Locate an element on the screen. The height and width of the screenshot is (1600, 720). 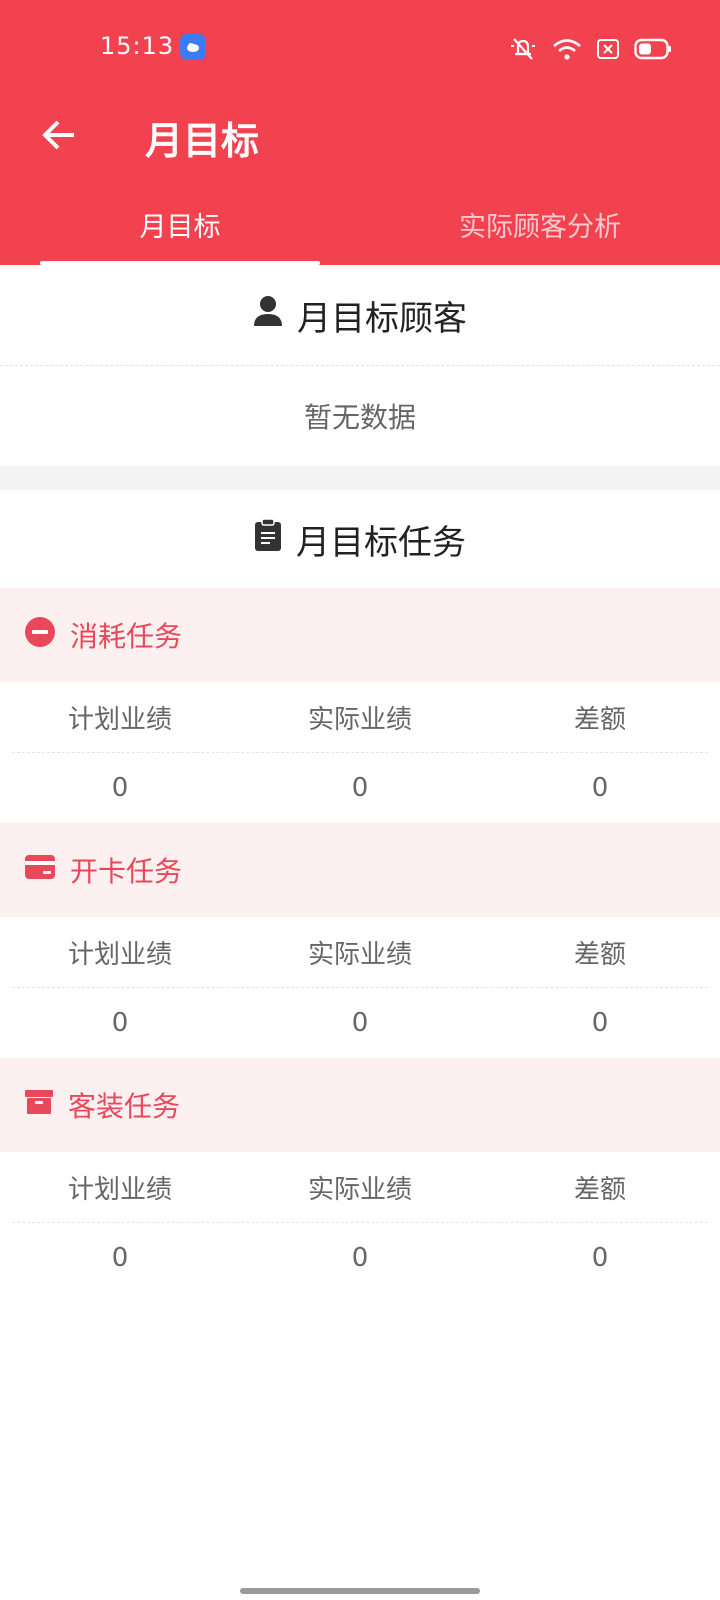
card-icon is located at coordinates (40, 870).